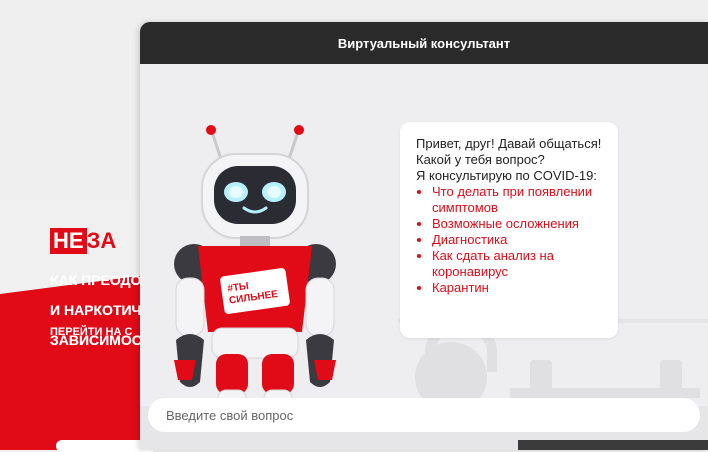 This screenshot has width=708, height=452. I want to click on background-subheading: КАК ПРЕОДО И НАРКОТИЧ ЗАВИСИМОС, so click(100, 310).